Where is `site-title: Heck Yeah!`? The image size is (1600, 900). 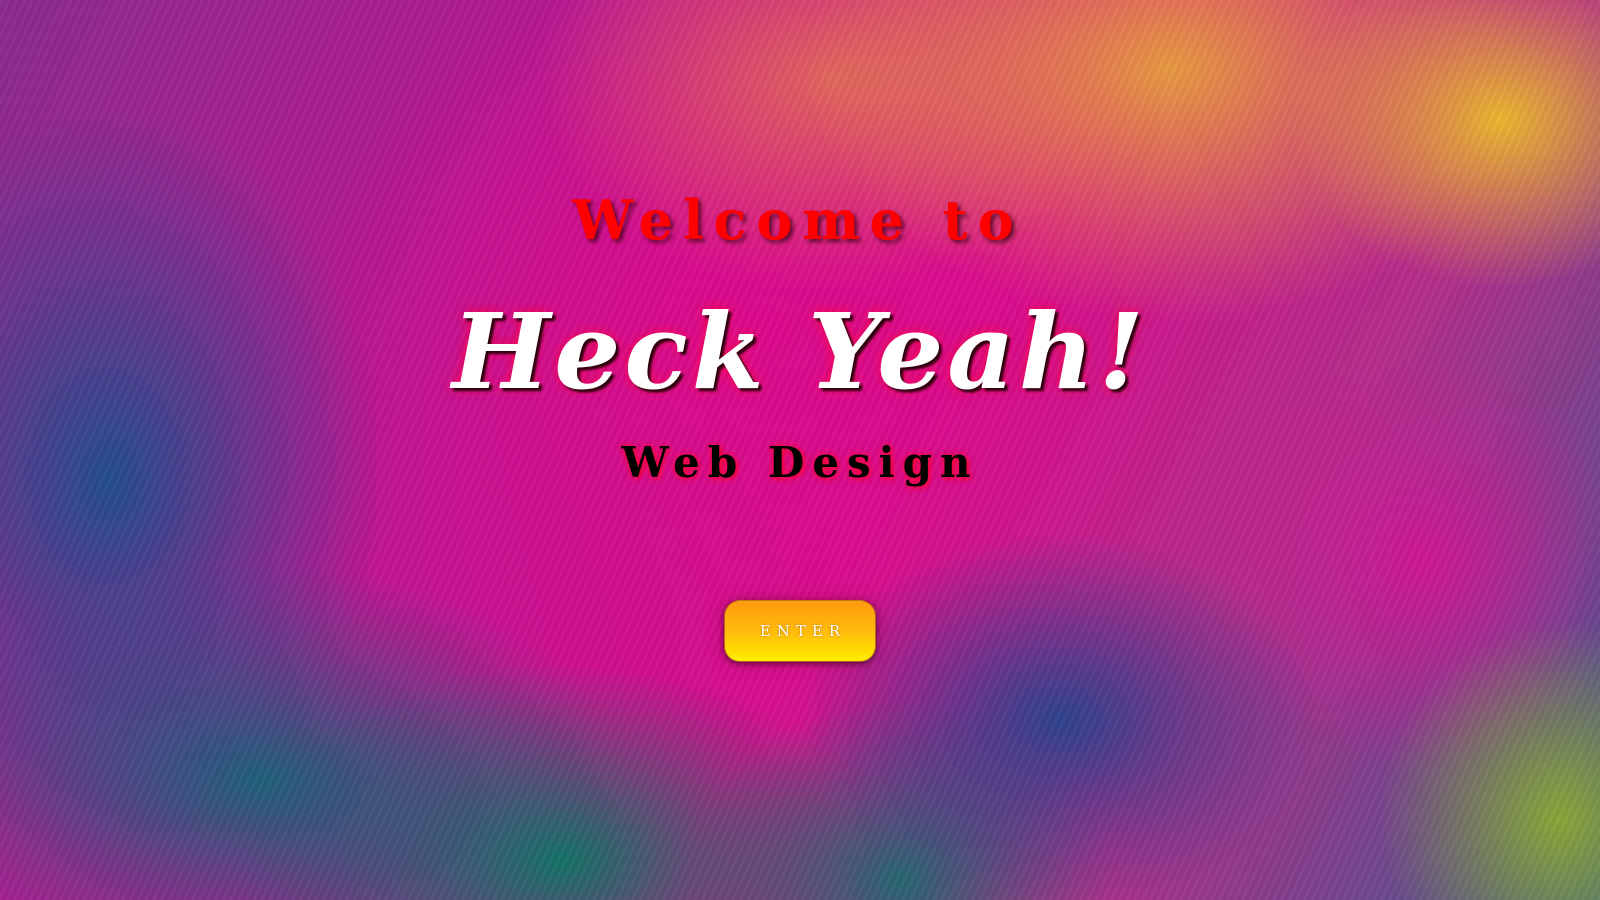
site-title: Heck Yeah! is located at coordinates (800, 351).